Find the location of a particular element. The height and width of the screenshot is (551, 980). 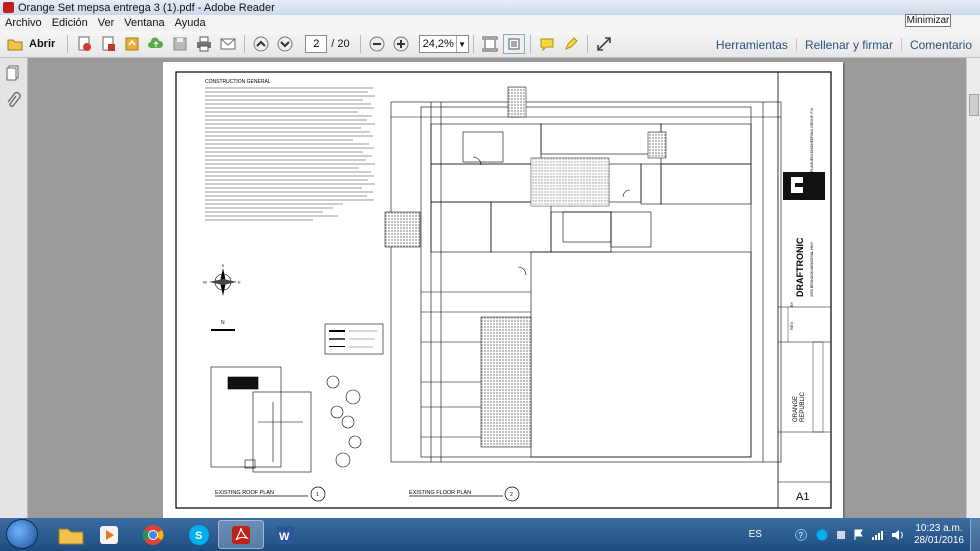

convert-pdf-icon is located at coordinates (109, 43).